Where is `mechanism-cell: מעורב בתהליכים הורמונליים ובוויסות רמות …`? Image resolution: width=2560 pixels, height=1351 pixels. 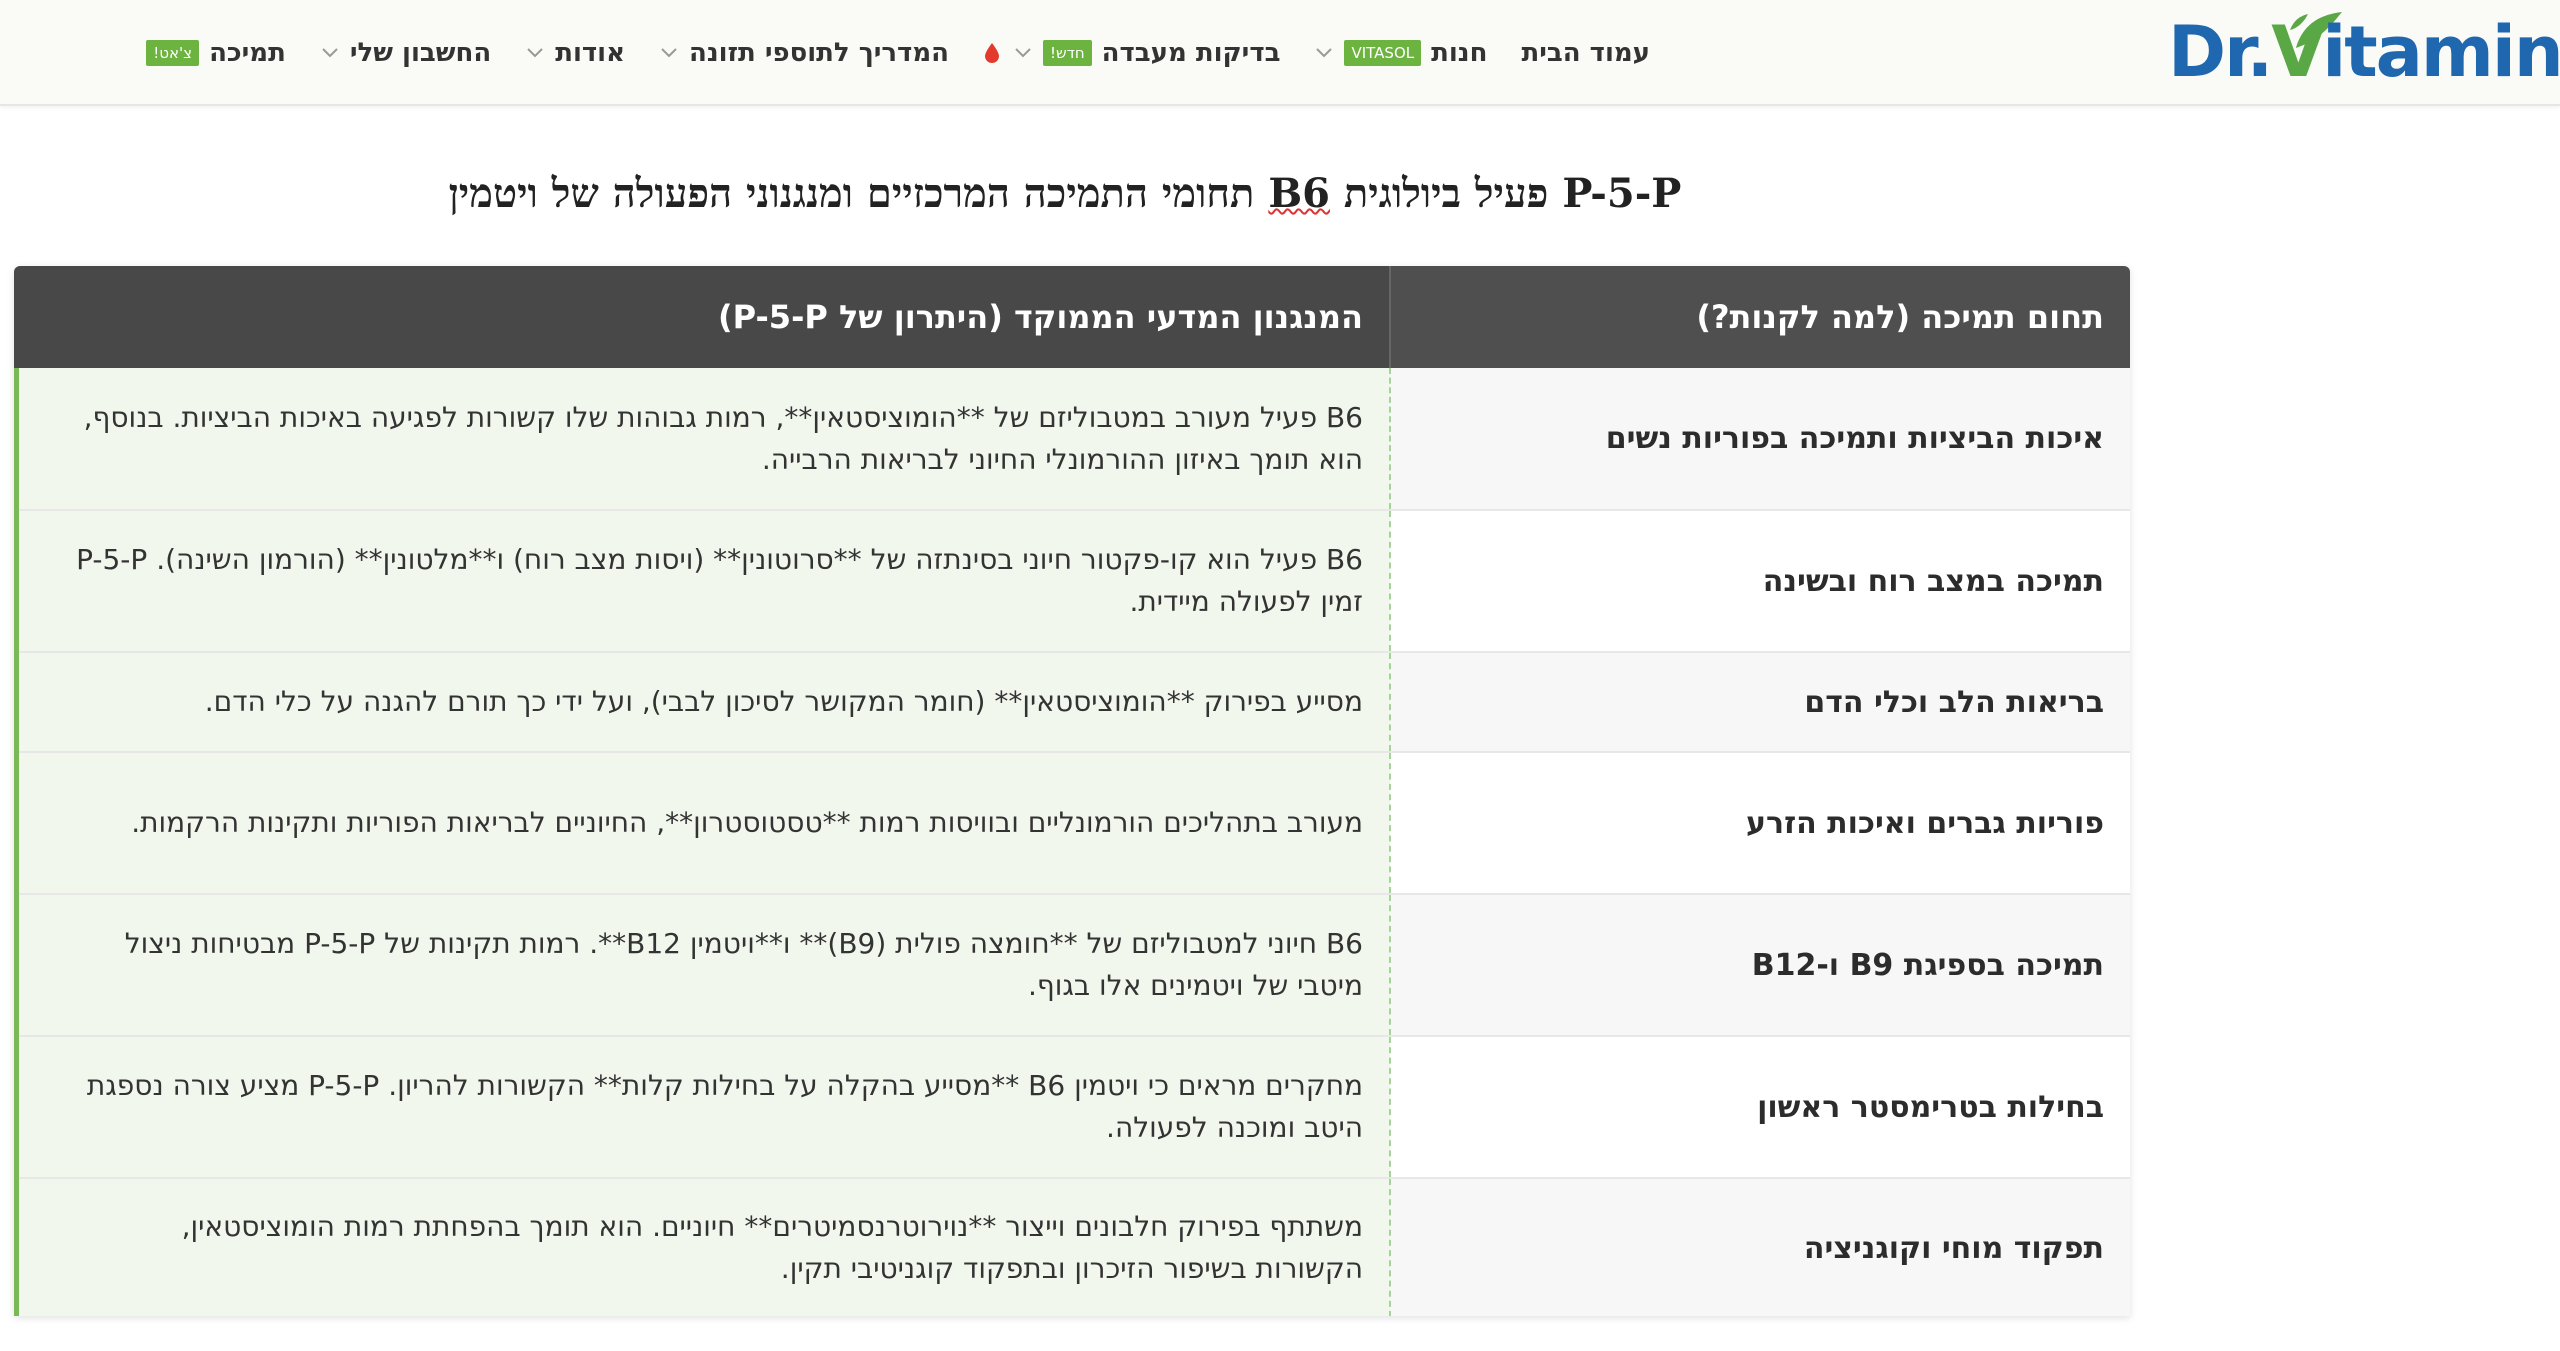
mechanism-cell: מעורב בתהליכים הורמונליים ובוויסות רמות … is located at coordinates (702, 823).